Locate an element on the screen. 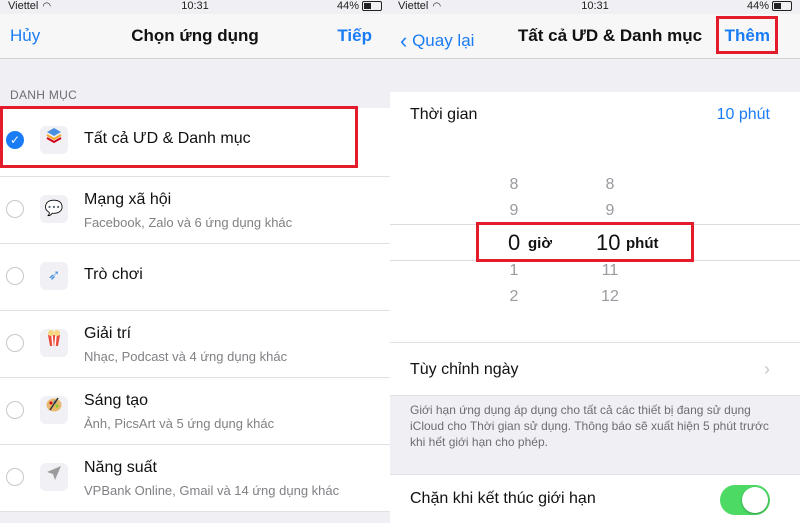  minutes-above-2: 9 is located at coordinates (610, 211).